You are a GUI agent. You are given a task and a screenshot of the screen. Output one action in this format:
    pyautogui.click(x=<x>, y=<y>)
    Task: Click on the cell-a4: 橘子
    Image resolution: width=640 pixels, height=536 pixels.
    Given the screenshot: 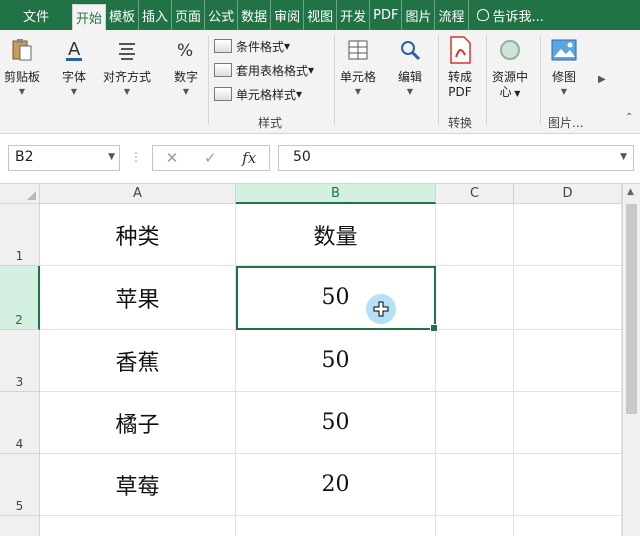 What is the action you would take?
    pyautogui.click(x=138, y=423)
    